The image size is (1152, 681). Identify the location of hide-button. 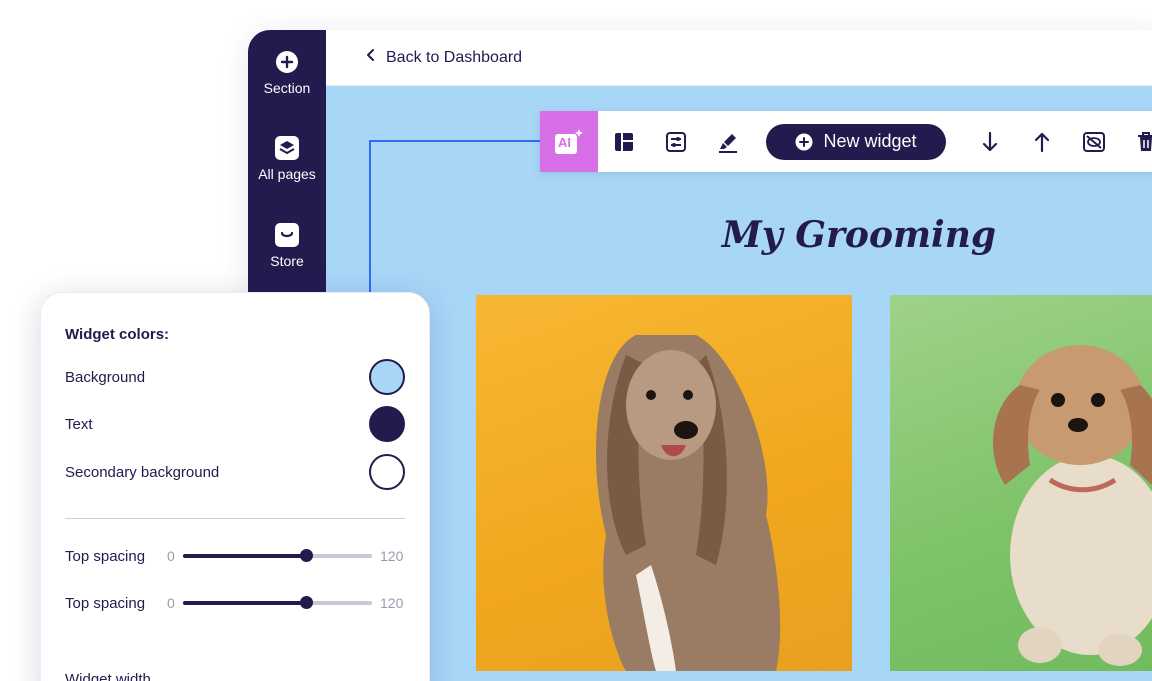
(1094, 141).